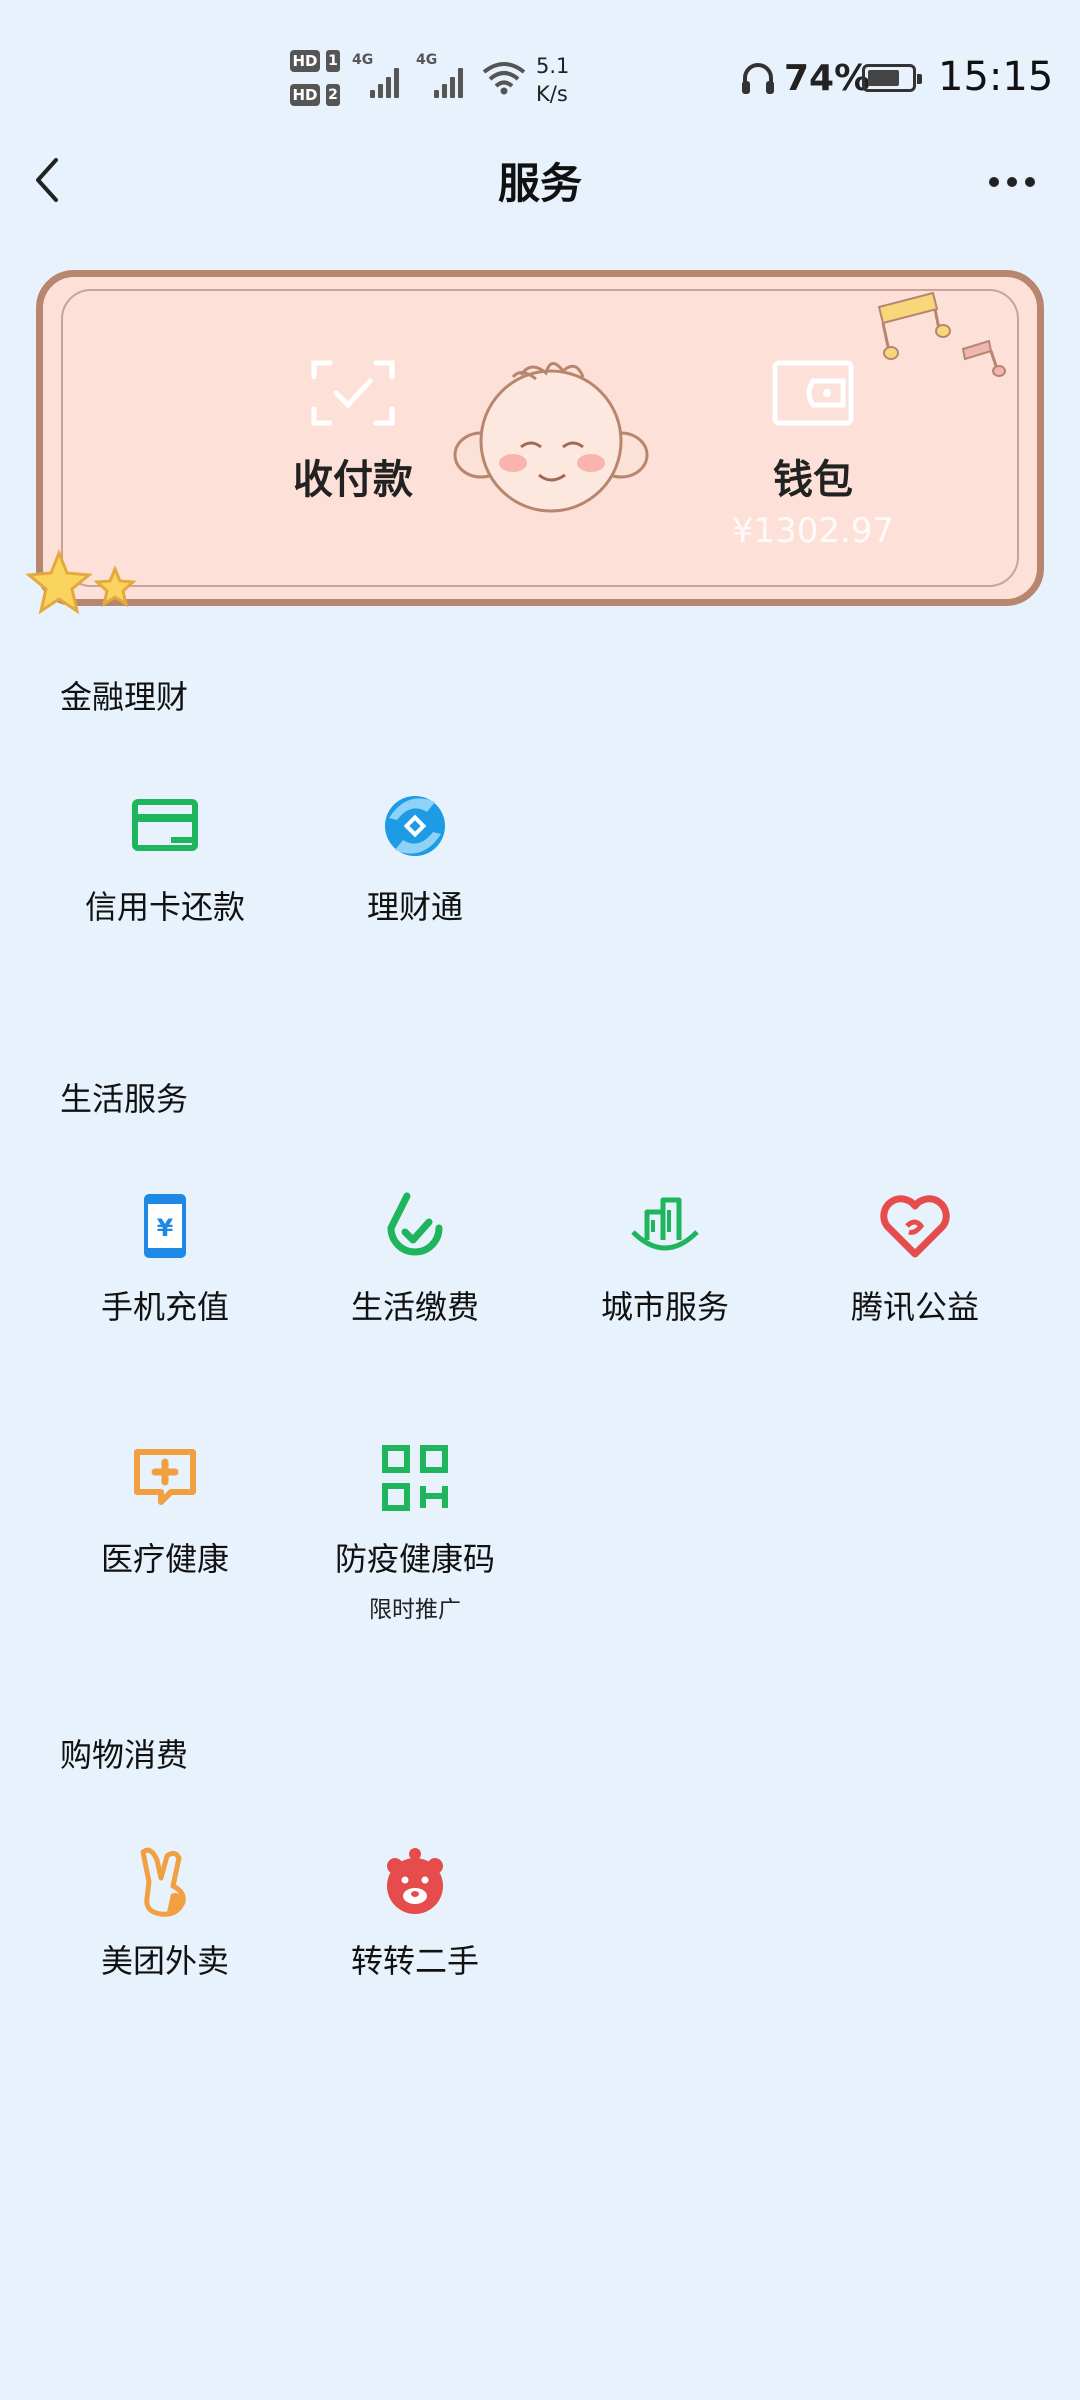 The image size is (1080, 2400). Describe the element at coordinates (414, 1559) in the screenshot. I see `item-label: 防疫健康码` at that location.